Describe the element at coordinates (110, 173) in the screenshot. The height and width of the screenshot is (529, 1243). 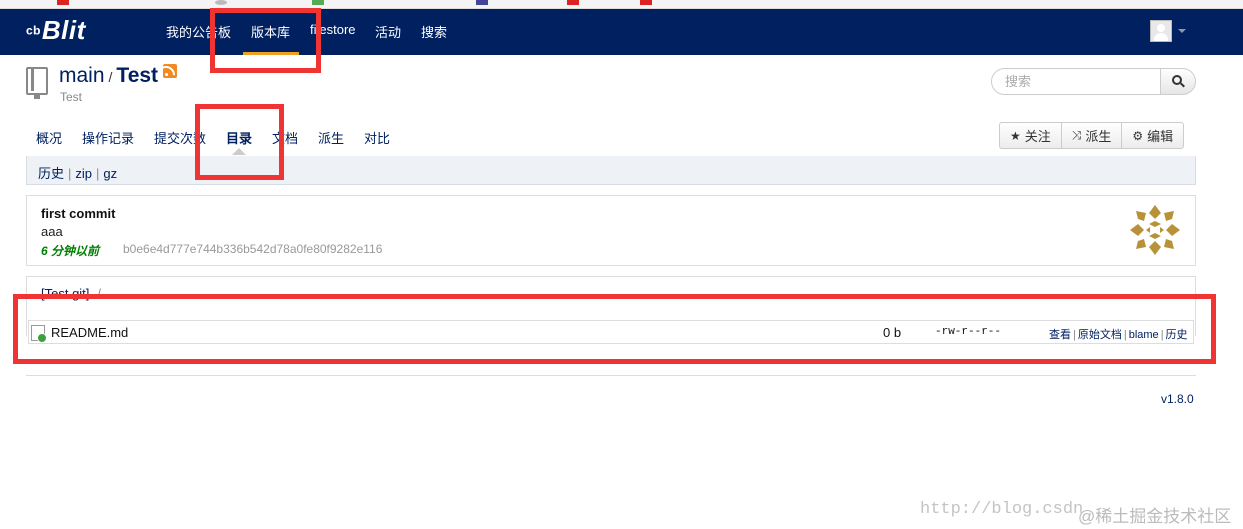
I see `gz-download-link: gz` at that location.